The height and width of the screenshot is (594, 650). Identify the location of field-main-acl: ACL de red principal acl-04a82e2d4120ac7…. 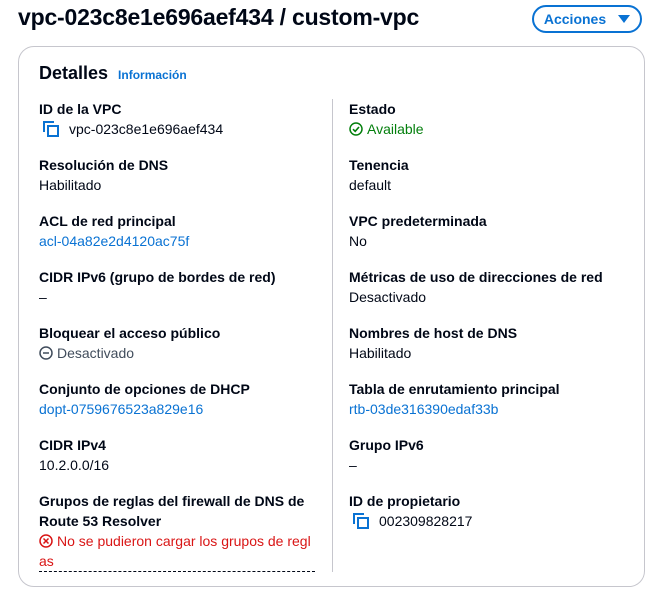
(114, 231).